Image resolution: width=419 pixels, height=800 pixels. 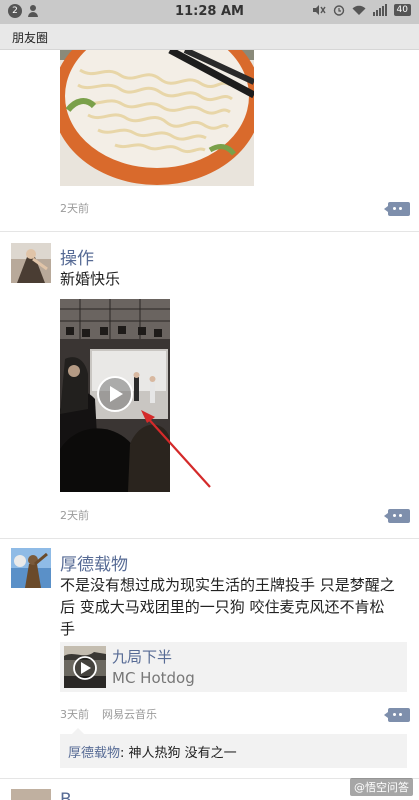 What do you see at coordinates (74, 714) in the screenshot?
I see `post-timestamp: 3天前` at bounding box center [74, 714].